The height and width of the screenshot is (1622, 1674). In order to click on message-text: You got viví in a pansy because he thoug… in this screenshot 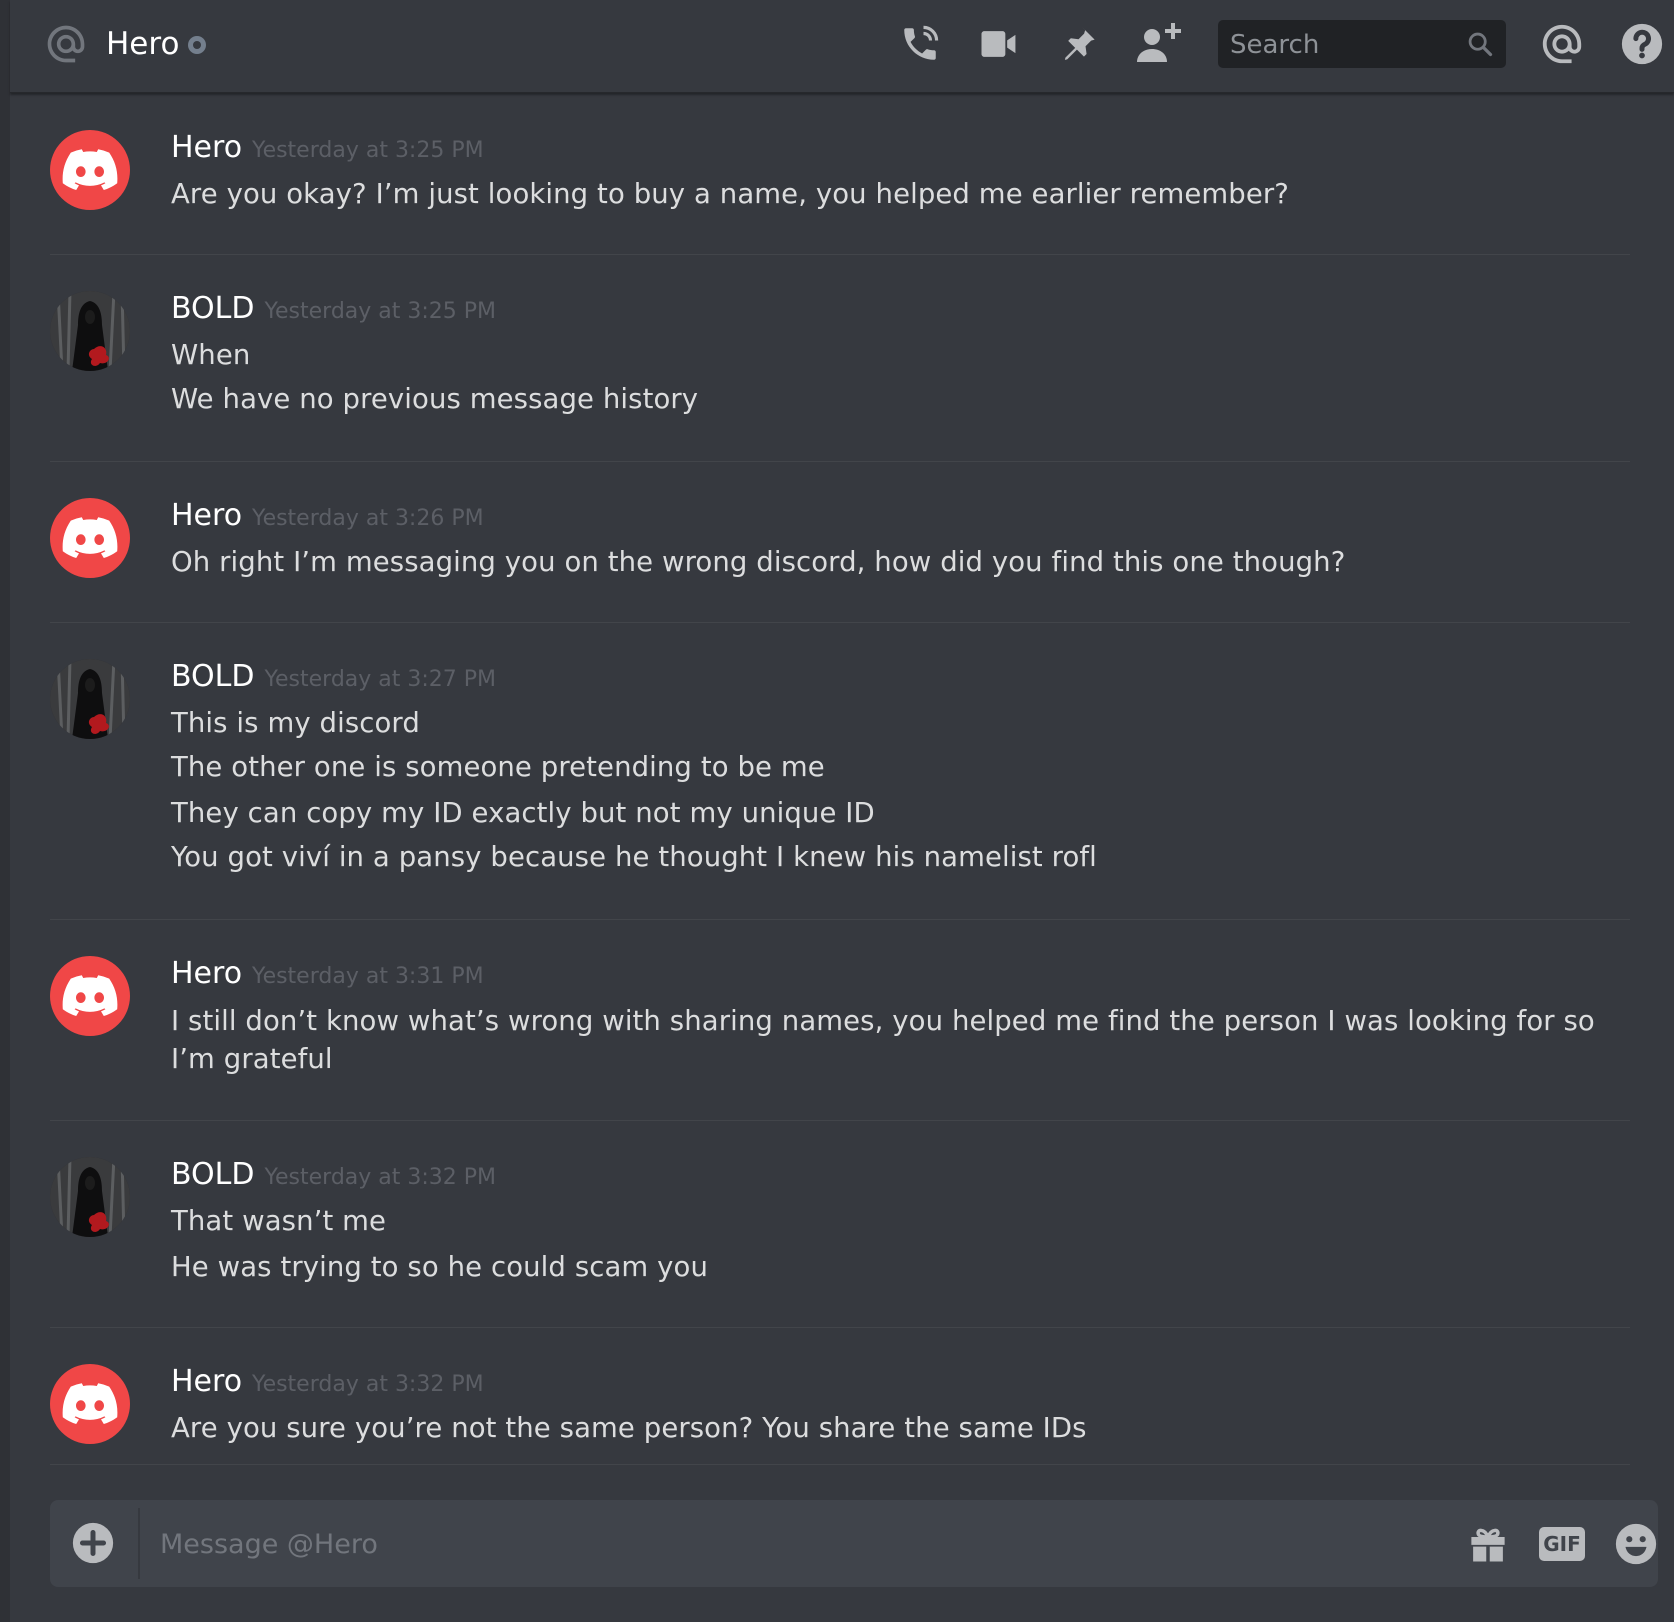, I will do `click(634, 857)`.